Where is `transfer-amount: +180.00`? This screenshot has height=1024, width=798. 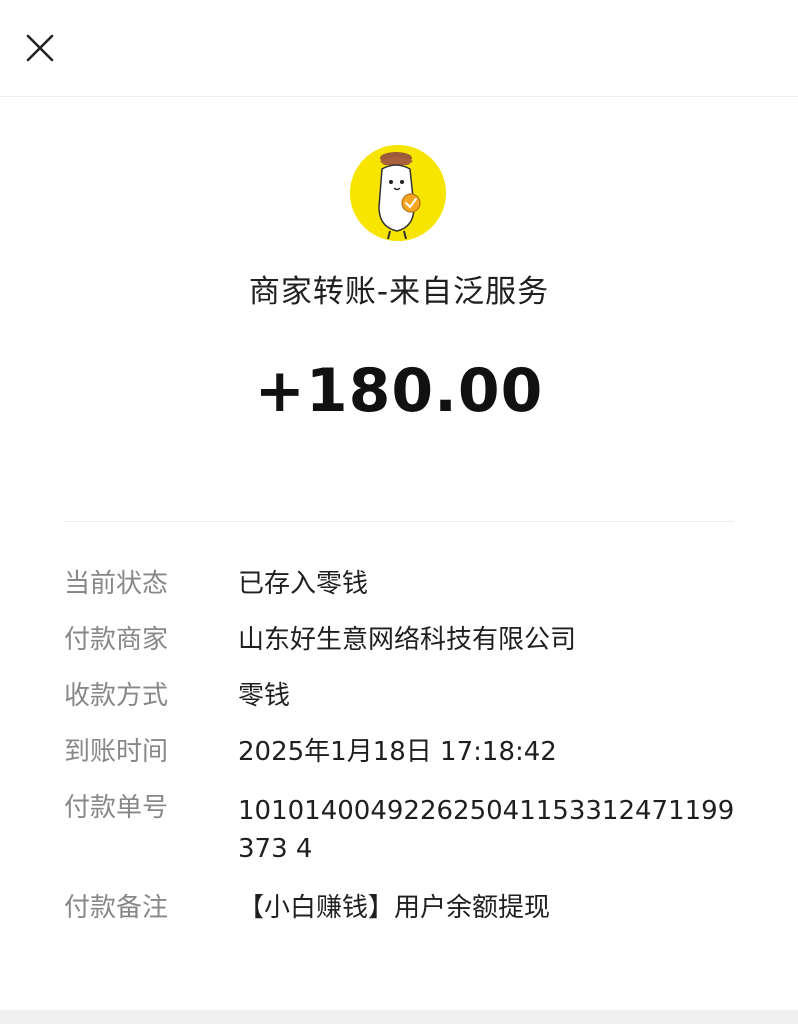 transfer-amount: +180.00 is located at coordinates (399, 391).